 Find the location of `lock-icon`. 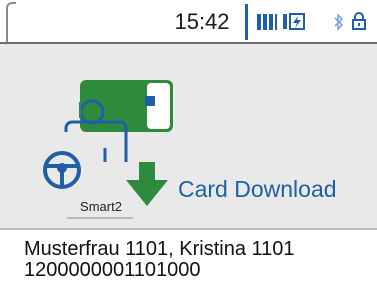

lock-icon is located at coordinates (359, 21).